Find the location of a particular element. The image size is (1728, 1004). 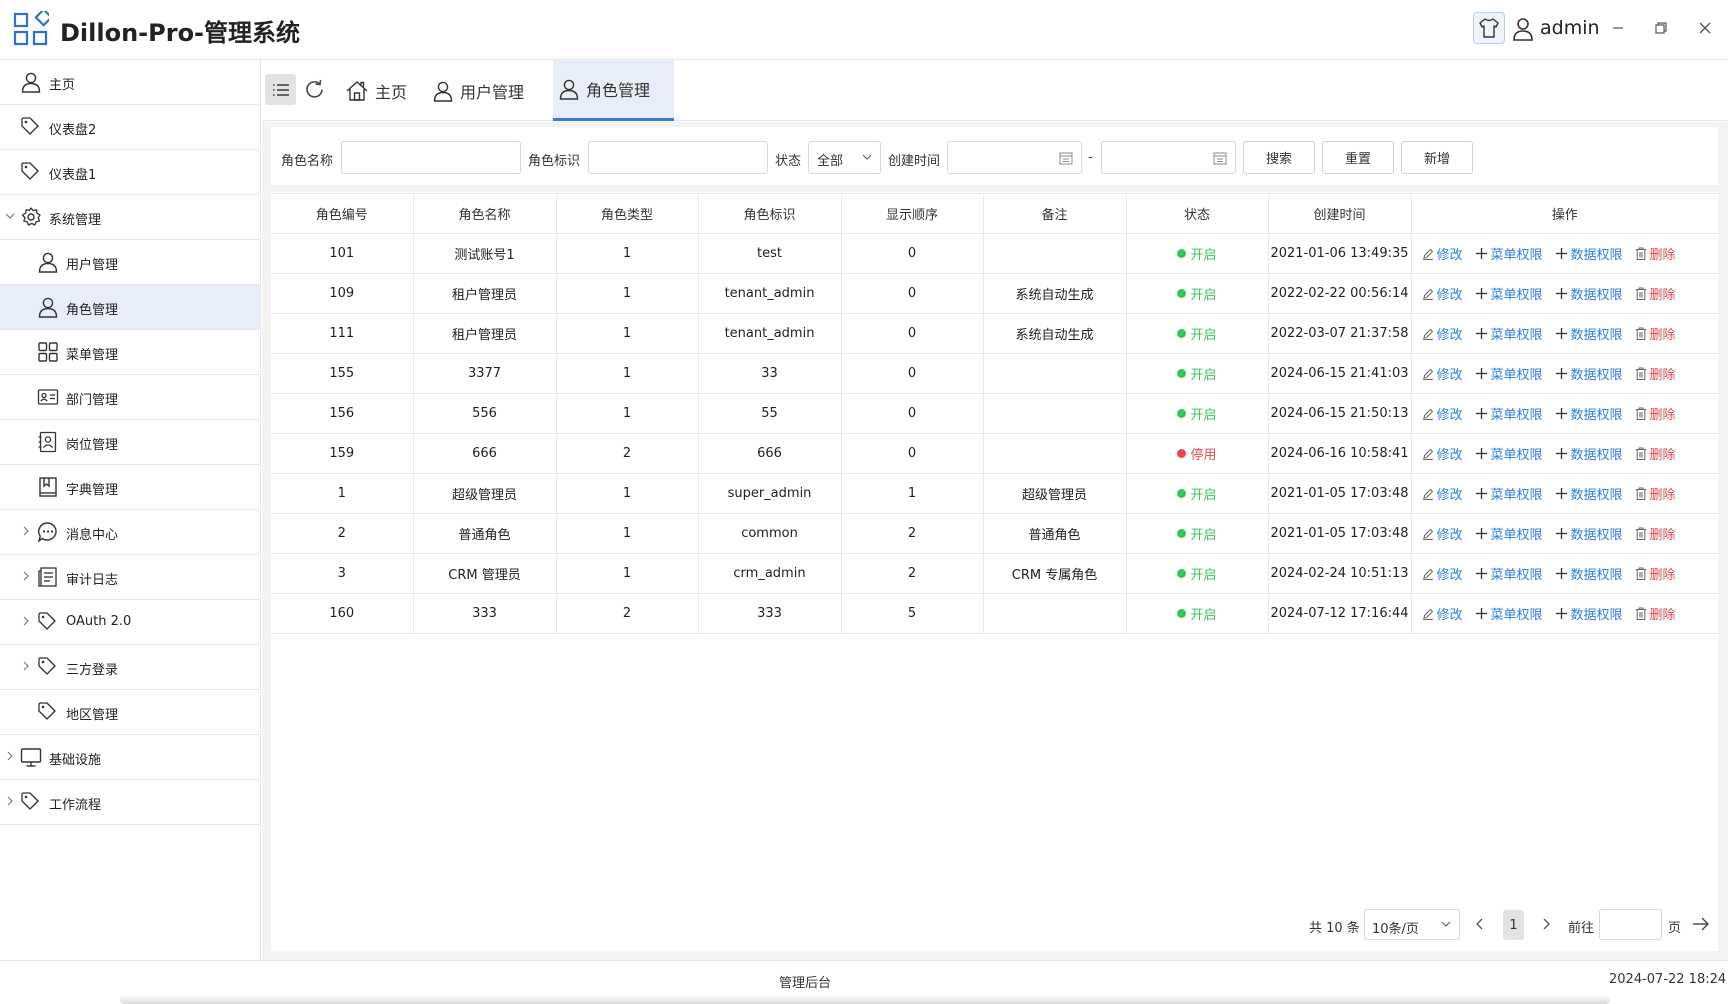

tab-2: 角色管理 is located at coordinates (613, 90).